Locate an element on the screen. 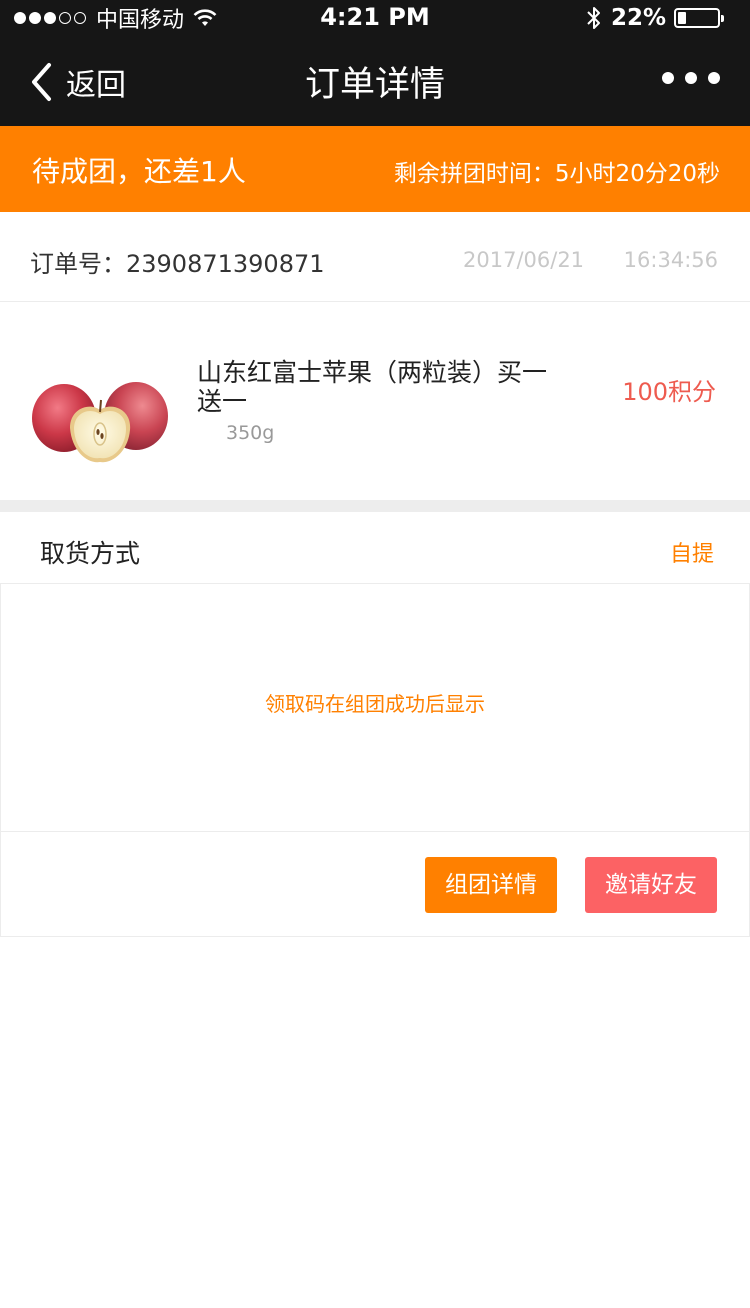  bluetooth-icon is located at coordinates (593, 18).